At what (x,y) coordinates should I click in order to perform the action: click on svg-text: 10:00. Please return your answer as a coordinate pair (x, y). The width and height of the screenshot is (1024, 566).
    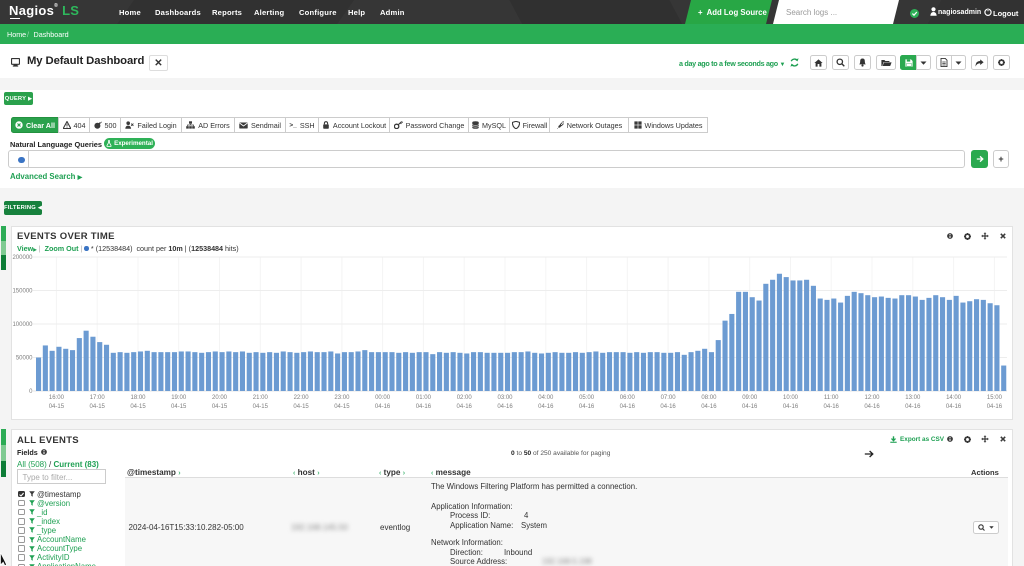
    Looking at the image, I should click on (791, 398).